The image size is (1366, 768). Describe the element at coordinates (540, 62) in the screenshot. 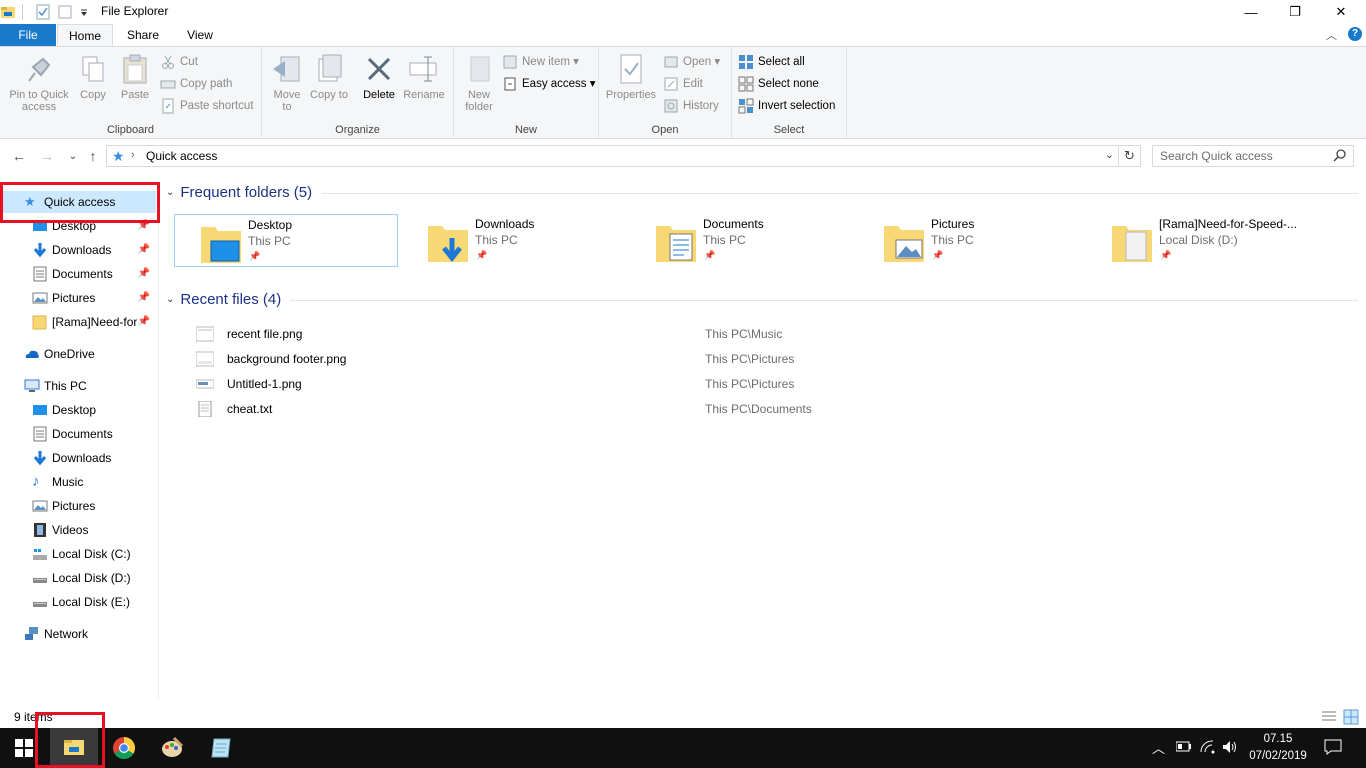

I see `new-item-button: New item ▾` at that location.